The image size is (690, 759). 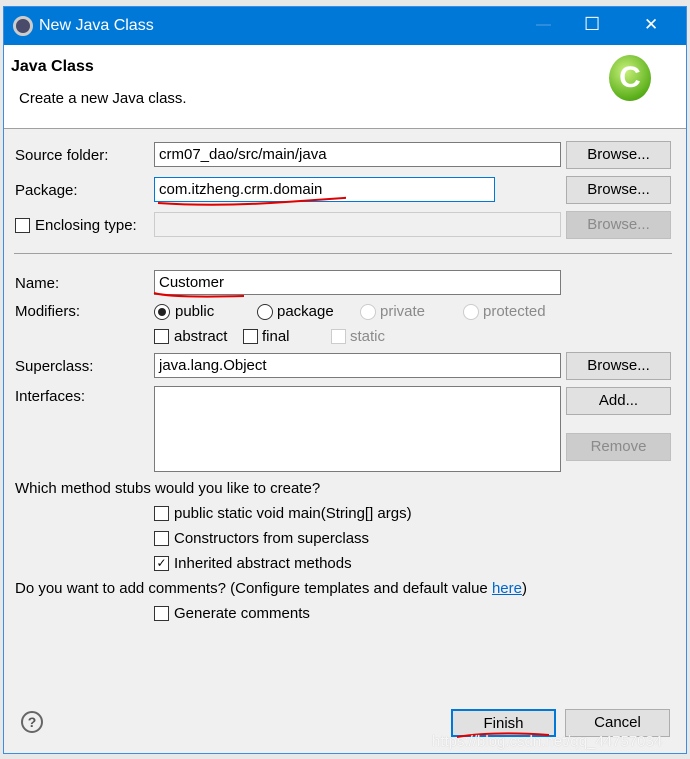 What do you see at coordinates (161, 563) in the screenshot?
I see `inherited-methods-checkbox: ✓` at bounding box center [161, 563].